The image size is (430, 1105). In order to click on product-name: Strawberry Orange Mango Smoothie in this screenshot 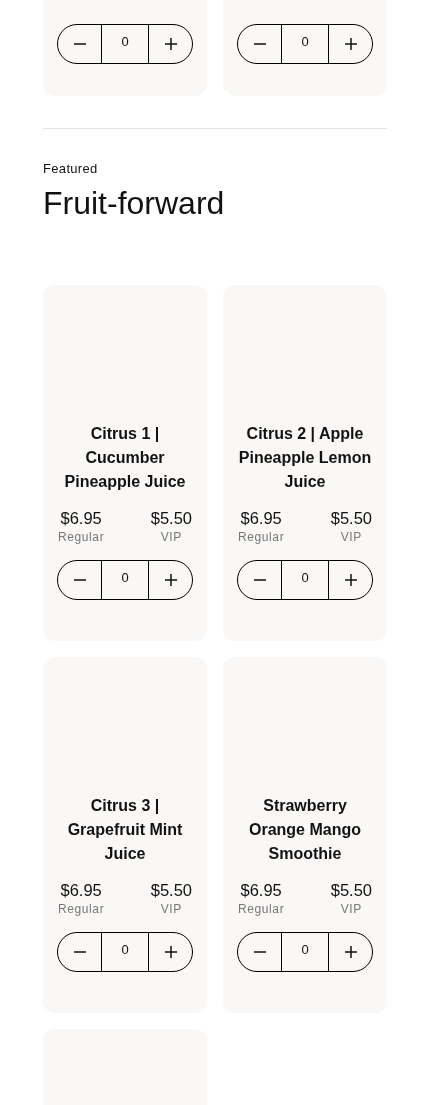, I will do `click(305, 829)`.